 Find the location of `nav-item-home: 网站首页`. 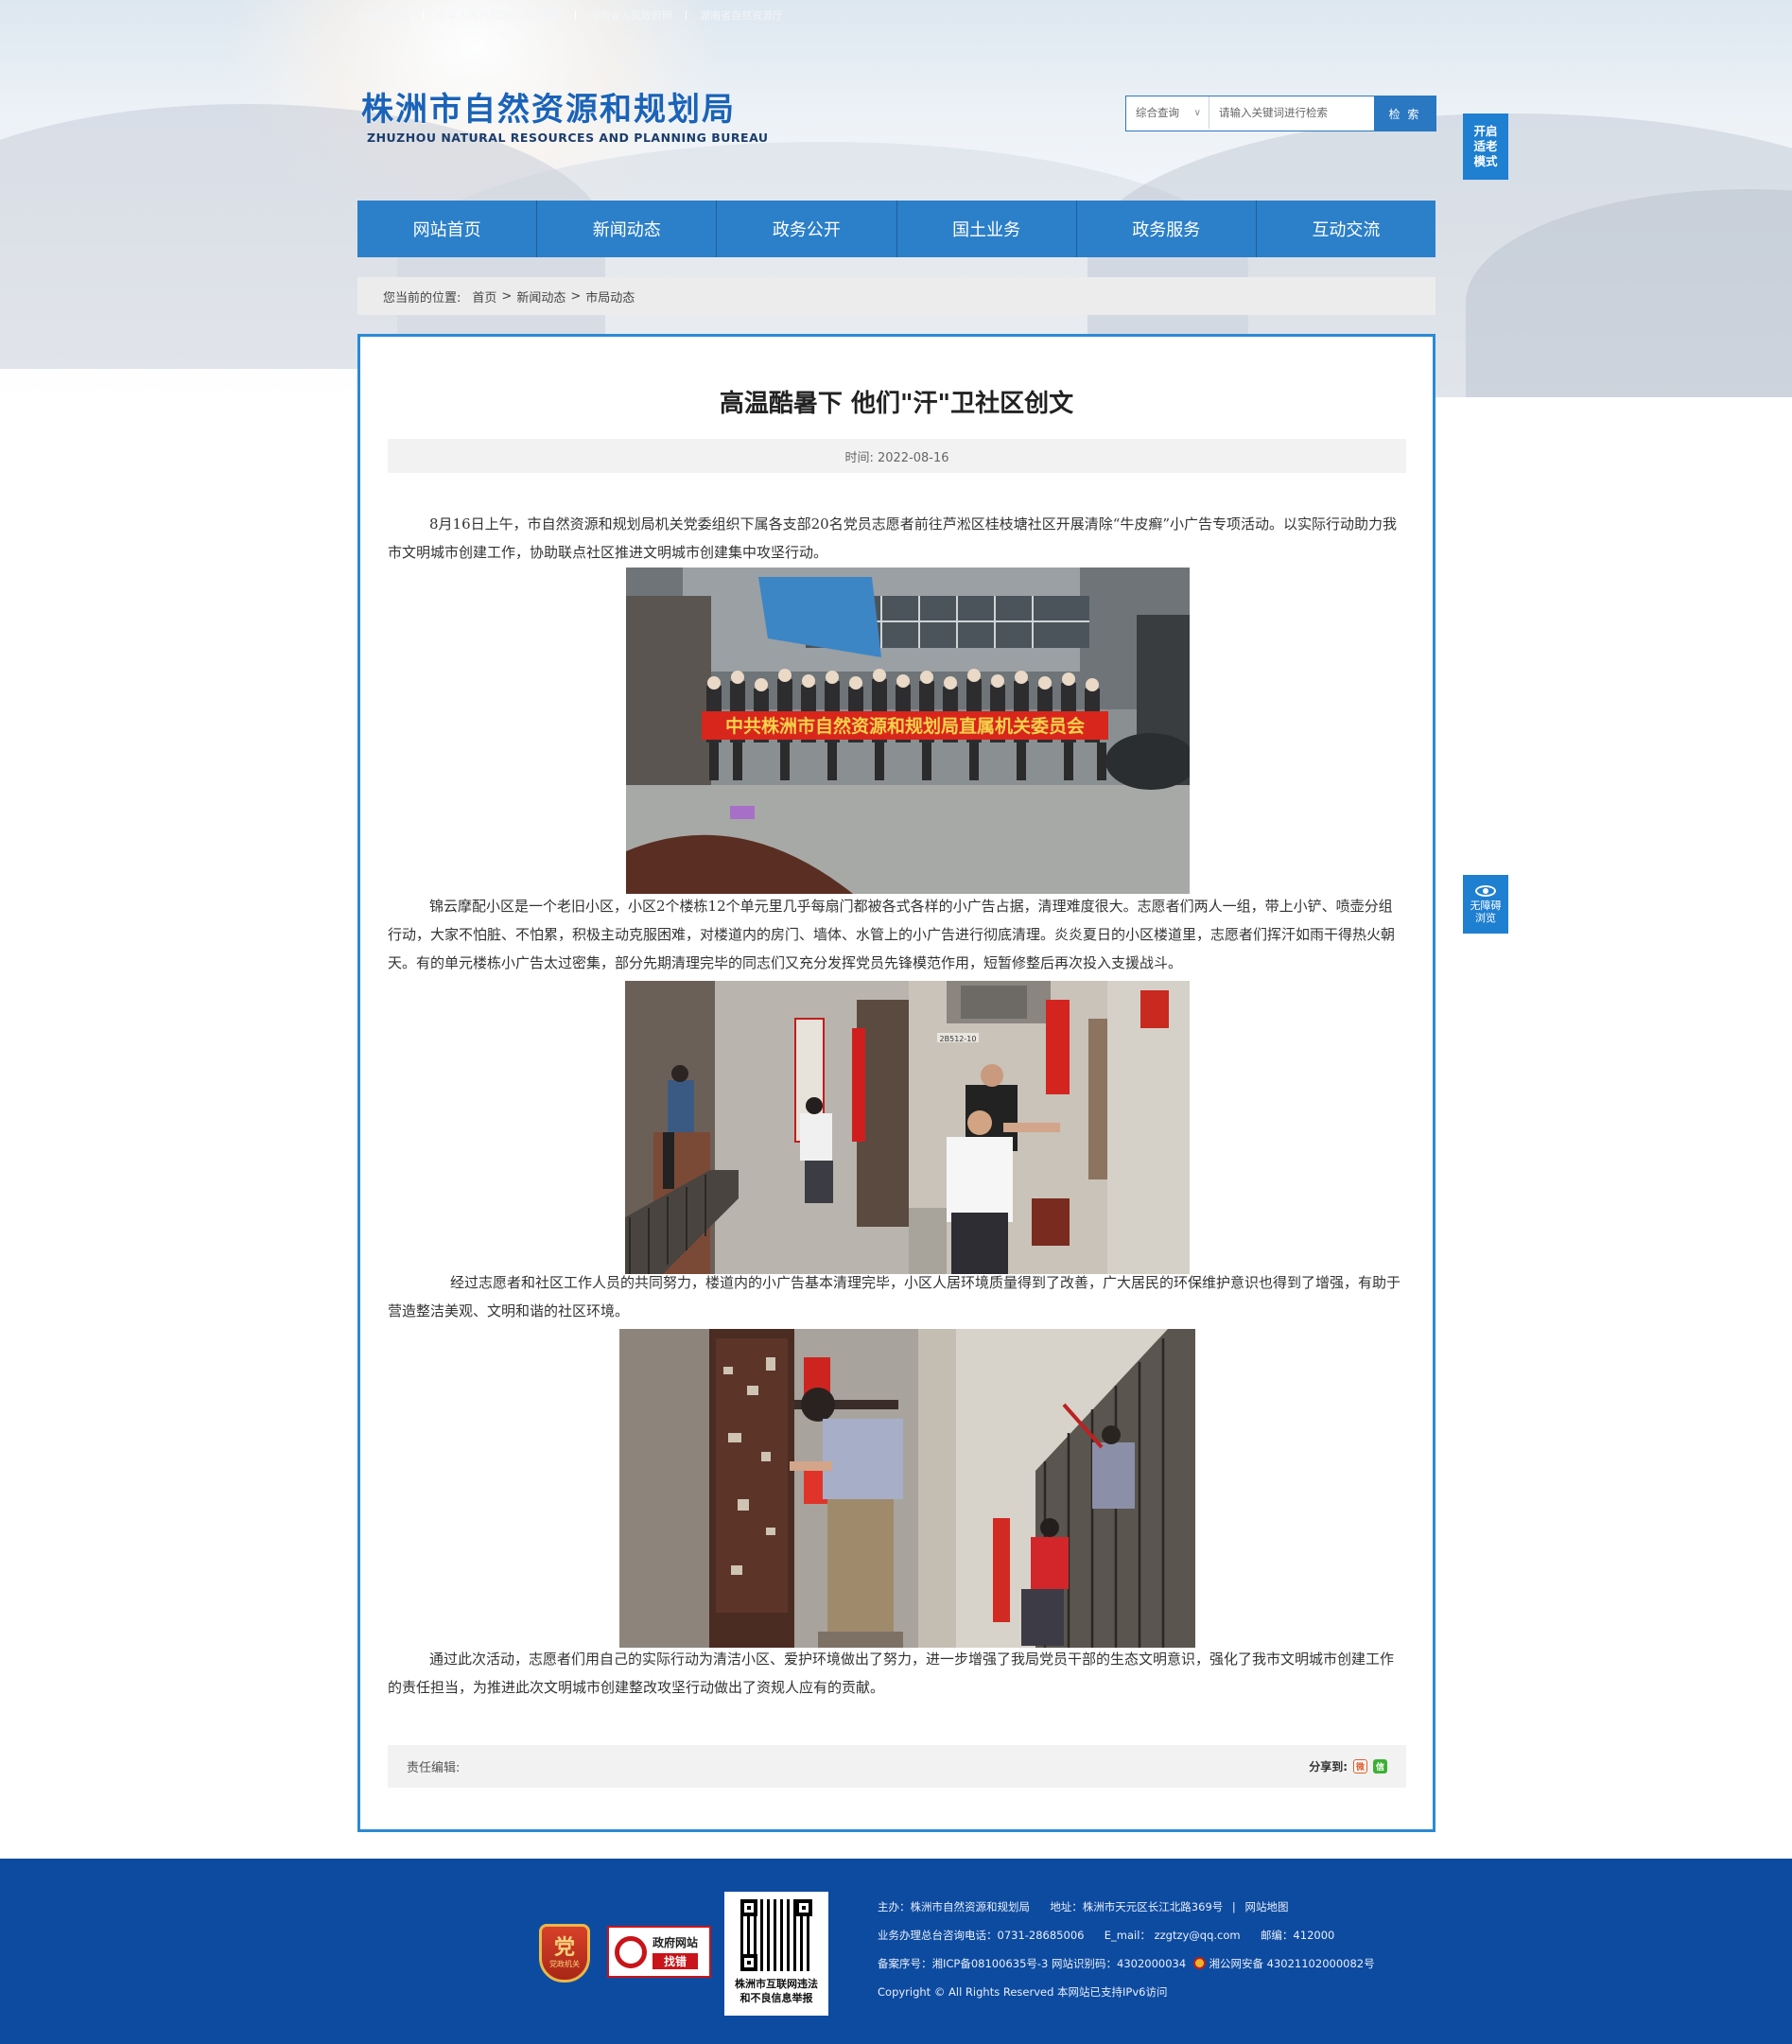

nav-item-home: 网站首页 is located at coordinates (447, 229).